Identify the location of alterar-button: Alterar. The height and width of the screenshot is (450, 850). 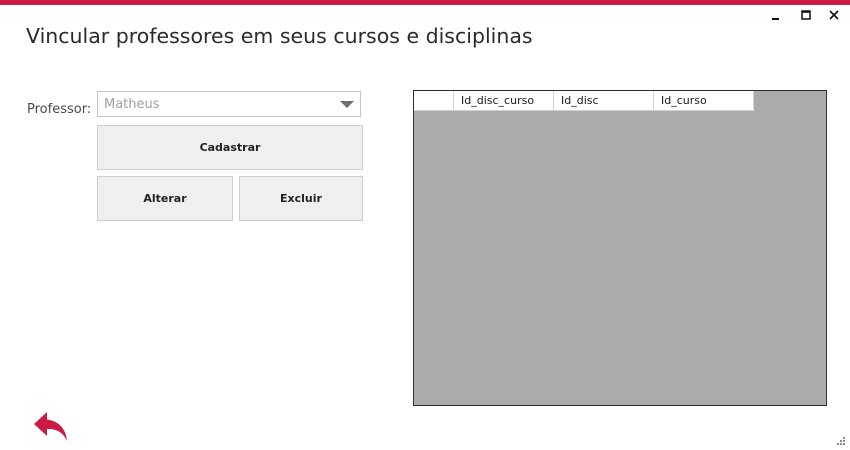
(165, 198).